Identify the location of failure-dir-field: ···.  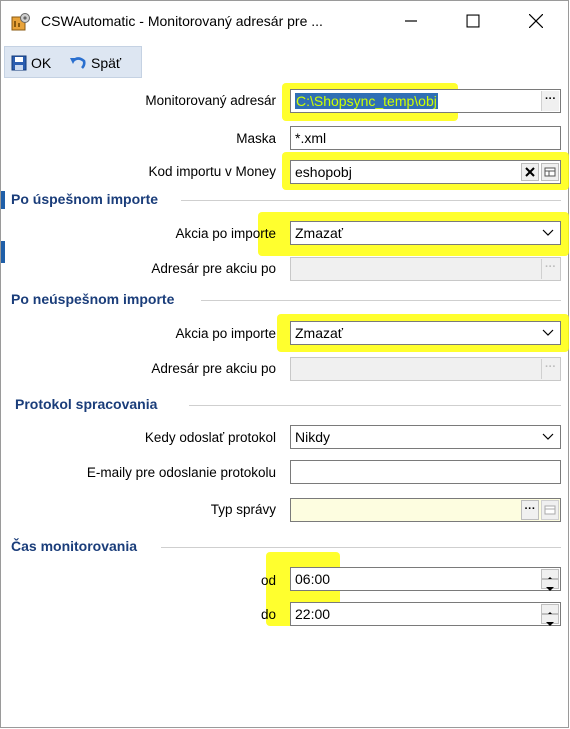
(425, 369).